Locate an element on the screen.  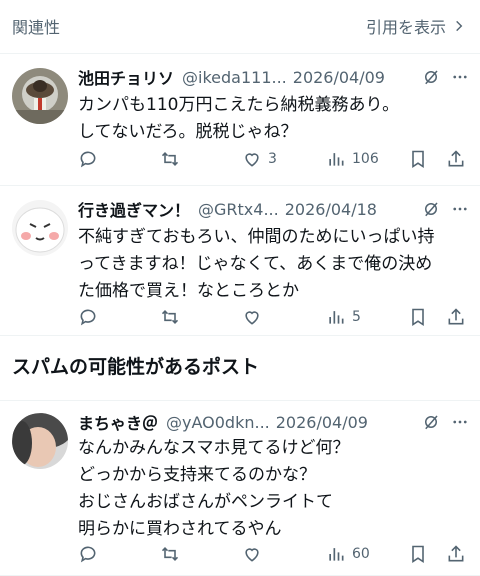
view-count: 60 is located at coordinates (361, 554).